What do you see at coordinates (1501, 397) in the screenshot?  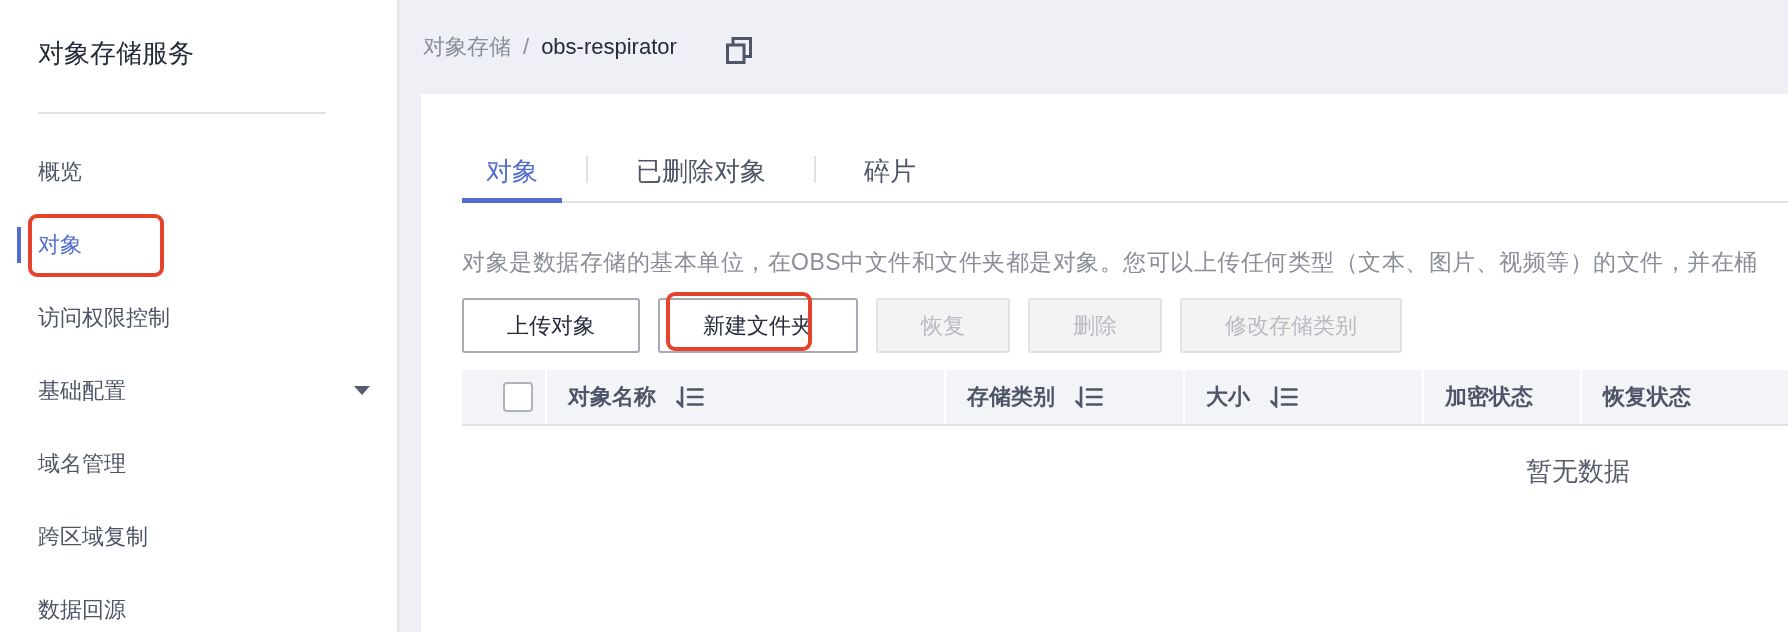 I see `column-header: 加密状态` at bounding box center [1501, 397].